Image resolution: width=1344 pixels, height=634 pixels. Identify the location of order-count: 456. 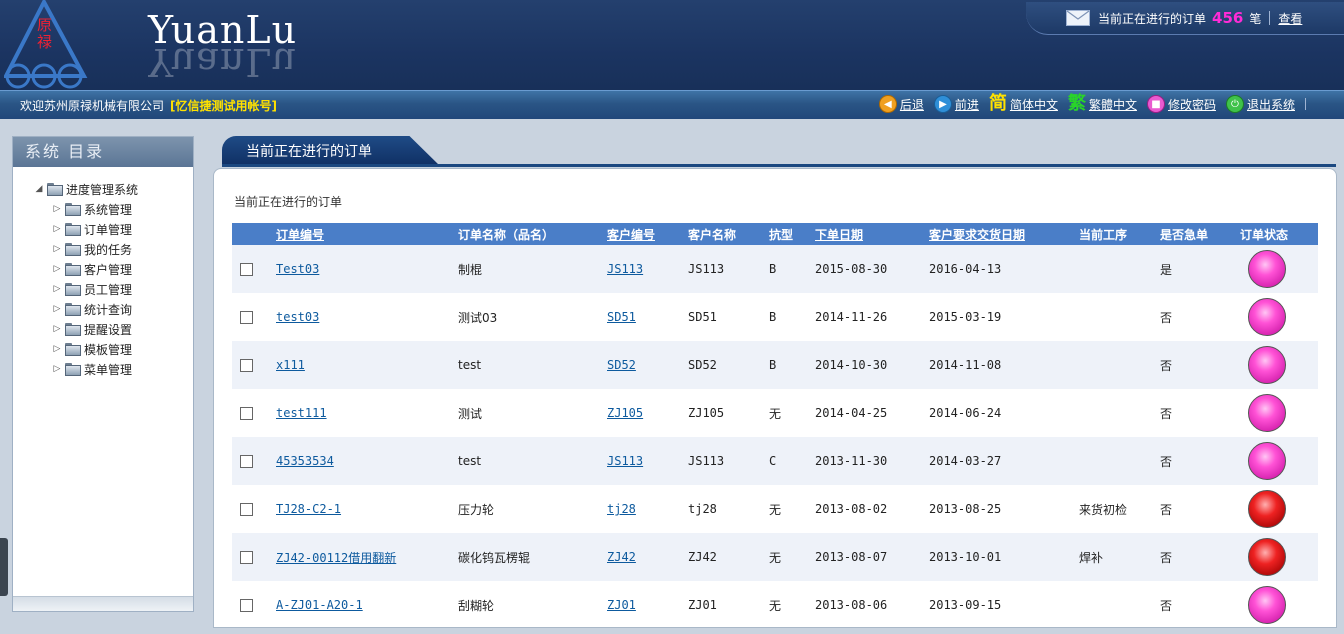
(1228, 18).